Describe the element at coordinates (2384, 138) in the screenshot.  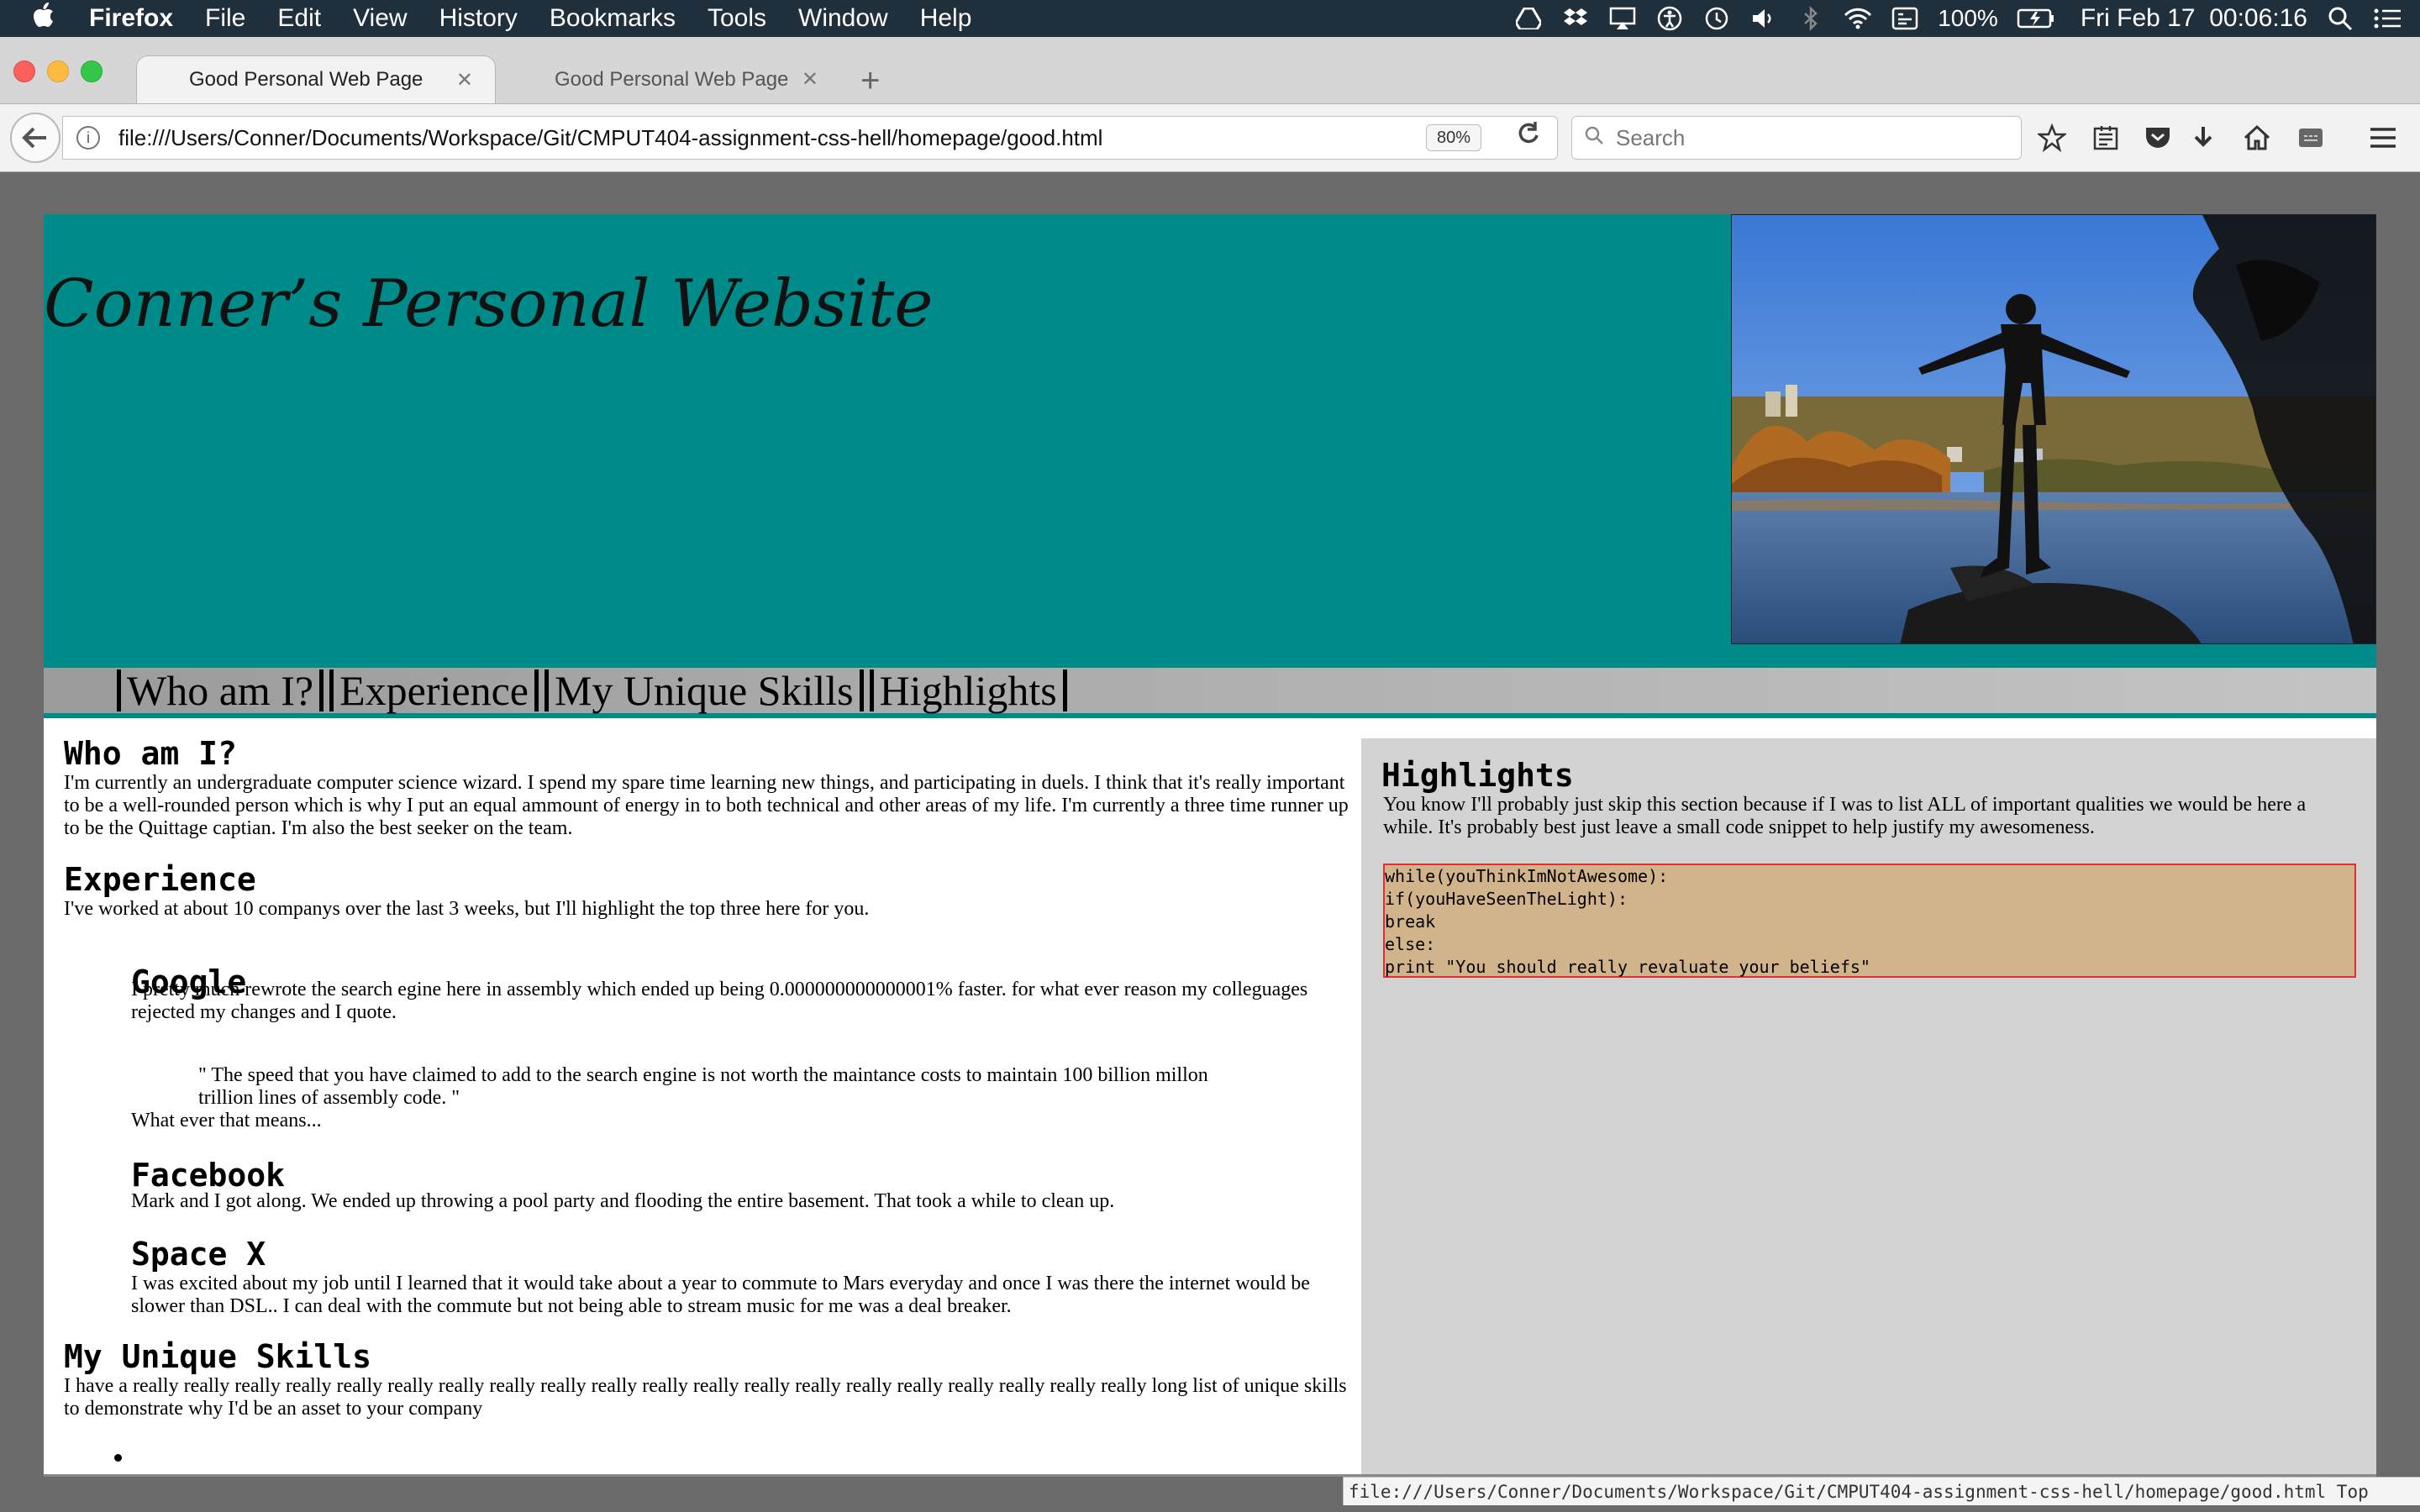
I see `hamburger-menu-icon` at that location.